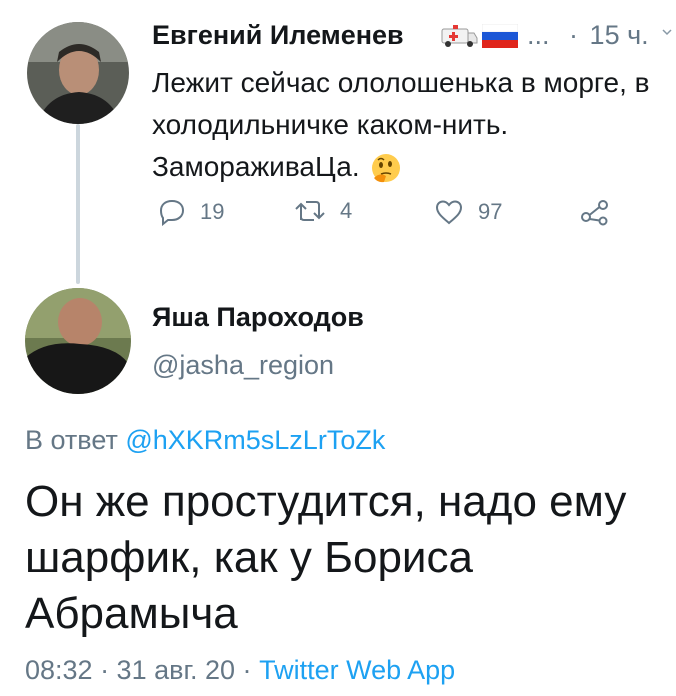  What do you see at coordinates (78, 204) in the screenshot?
I see `thread-line` at bounding box center [78, 204].